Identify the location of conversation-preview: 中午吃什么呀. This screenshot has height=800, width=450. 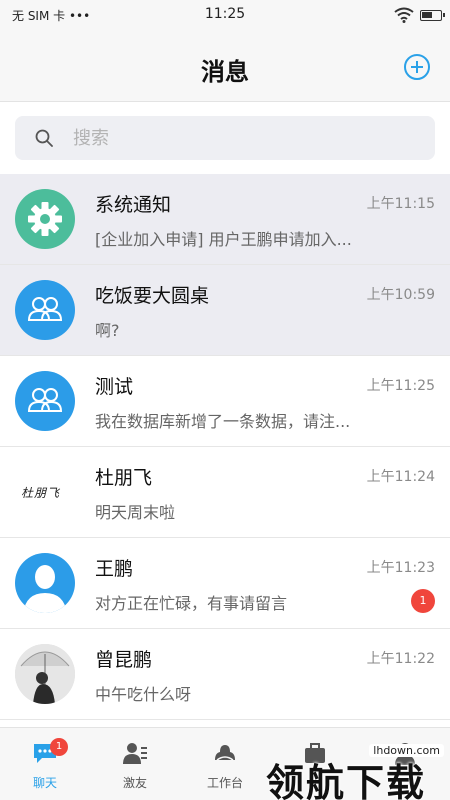
(143, 694).